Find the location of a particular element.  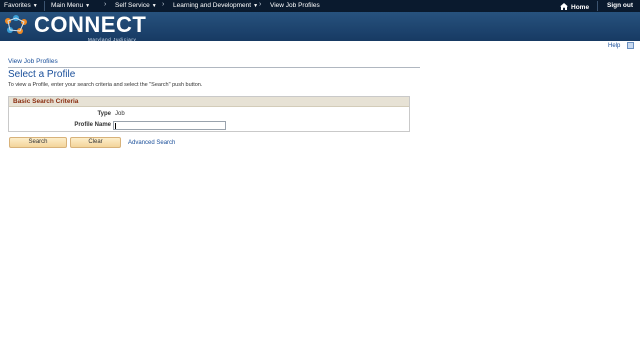

home-link: Home is located at coordinates (574, 6).